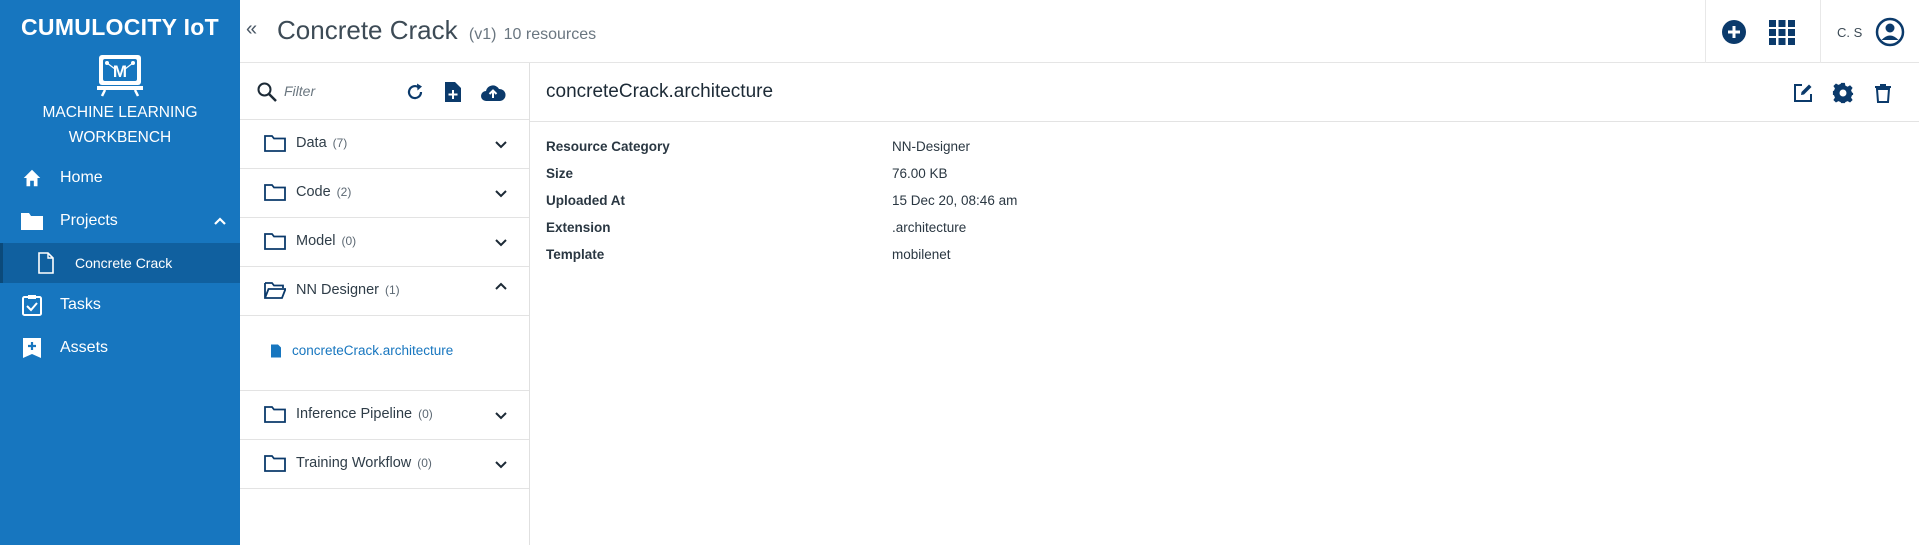 This screenshot has height=545, width=1919. I want to click on page-title: Concrete Crack (v1) 10 resources, so click(436, 30).